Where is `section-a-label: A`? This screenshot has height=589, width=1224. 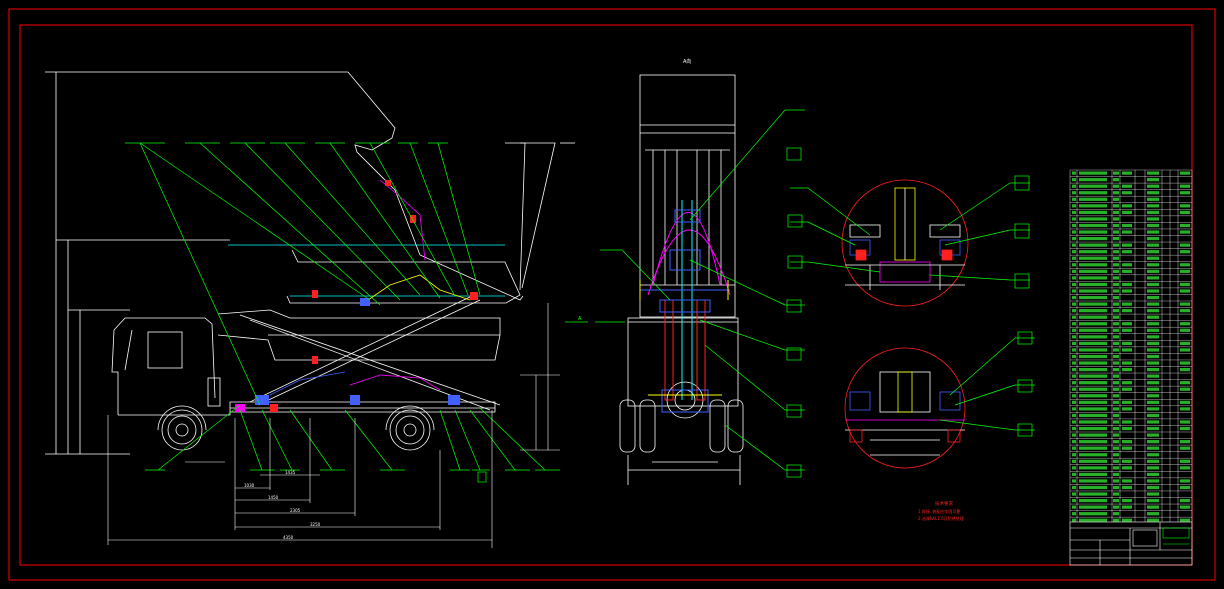 section-a-label: A is located at coordinates (580, 319).